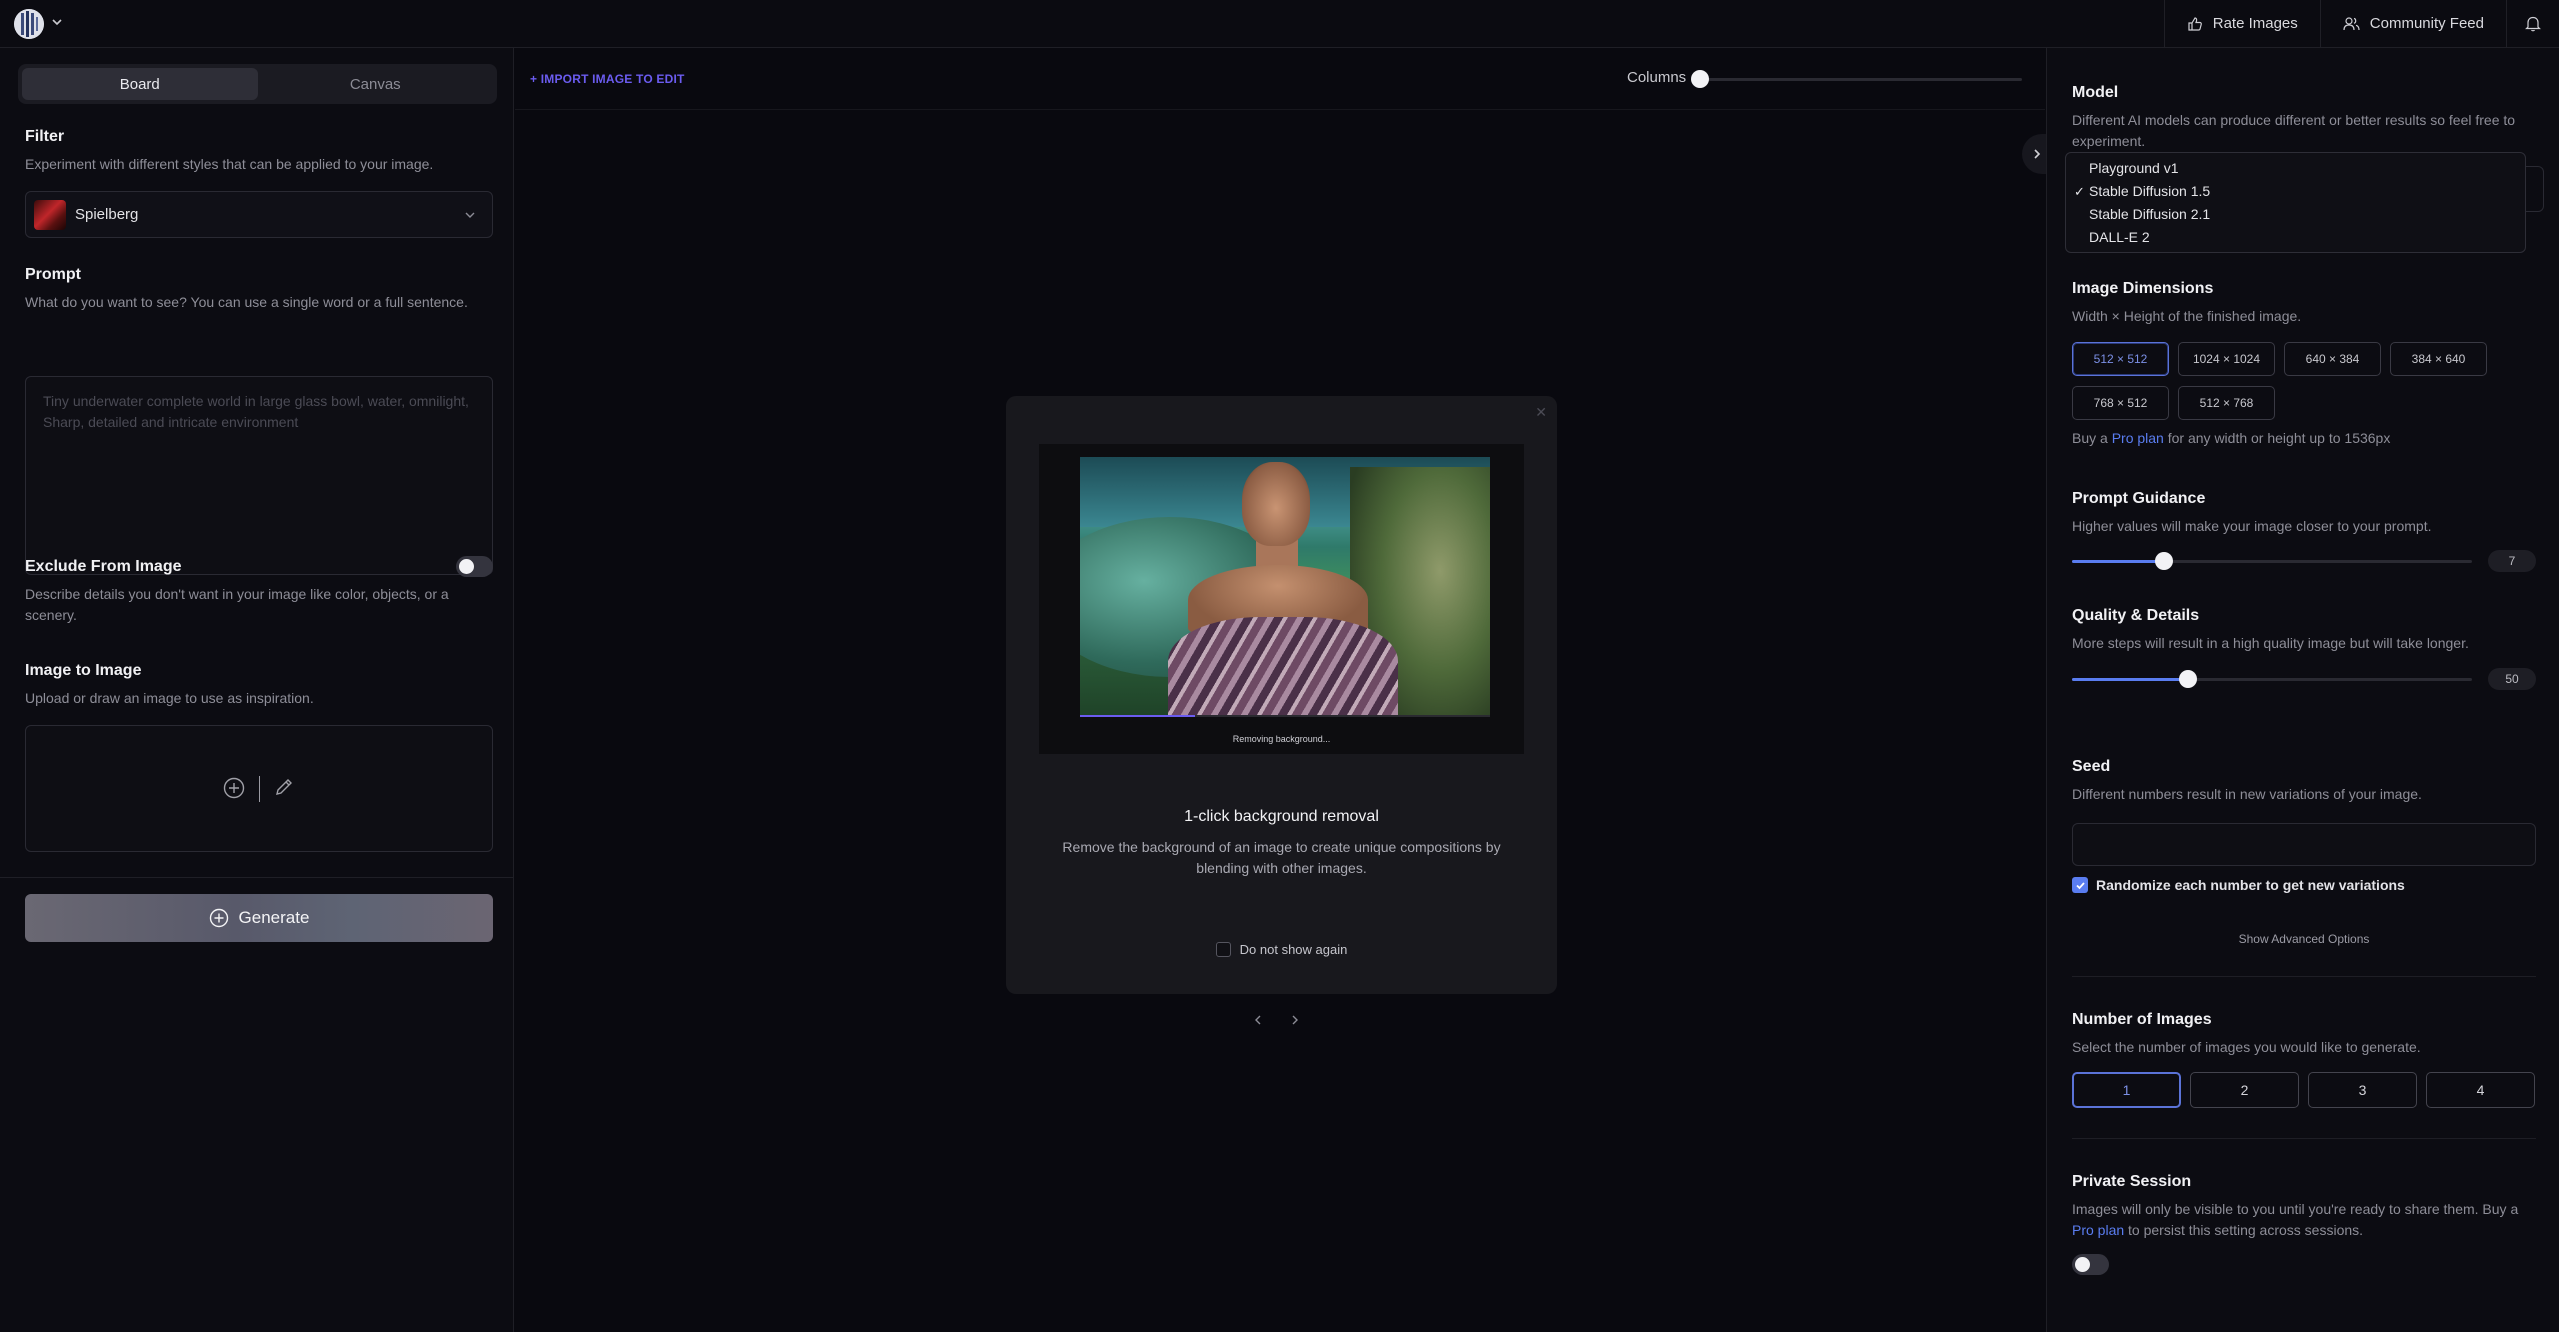 This screenshot has height=1332, width=2559. I want to click on community-feed-label: Community Feed, so click(2426, 23).